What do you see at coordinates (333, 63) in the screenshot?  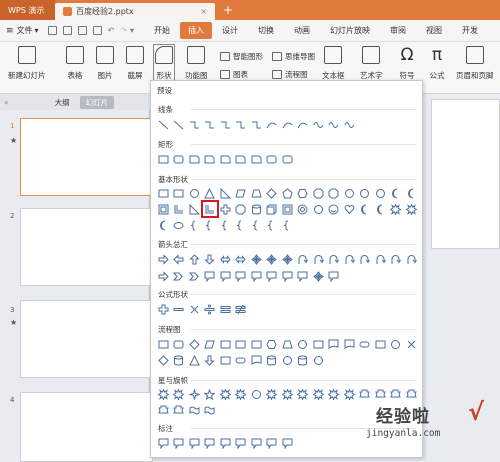 I see `textbox-button: 文本框` at bounding box center [333, 63].